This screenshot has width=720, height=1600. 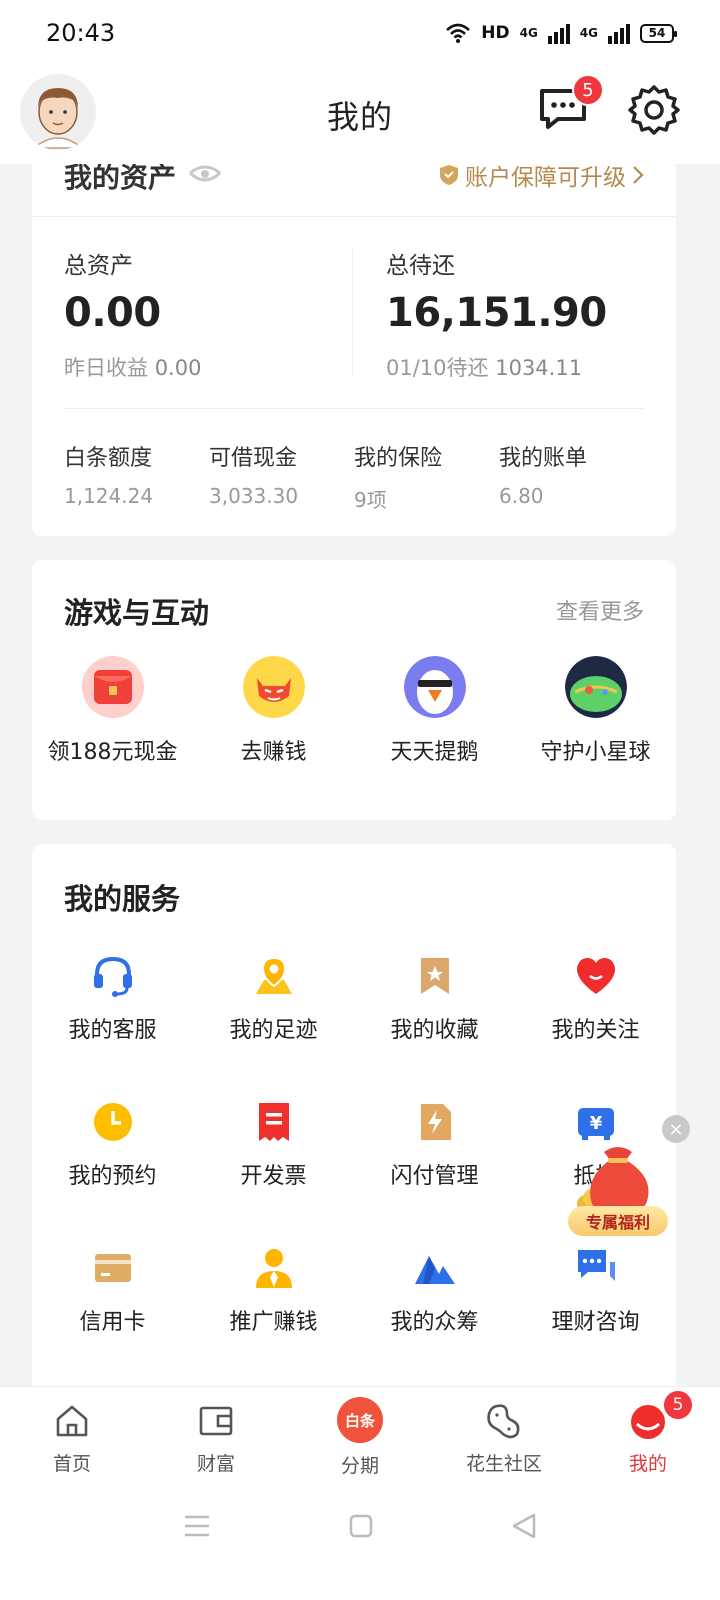 I want to click on service-crowdfunding: 我的众筹, so click(x=434, y=1291).